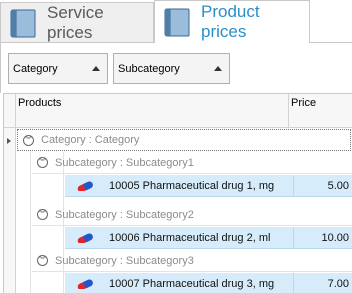 Image resolution: width=352 pixels, height=293 pixels. I want to click on group-by-subcategory-button: Subcategory, so click(171, 68).